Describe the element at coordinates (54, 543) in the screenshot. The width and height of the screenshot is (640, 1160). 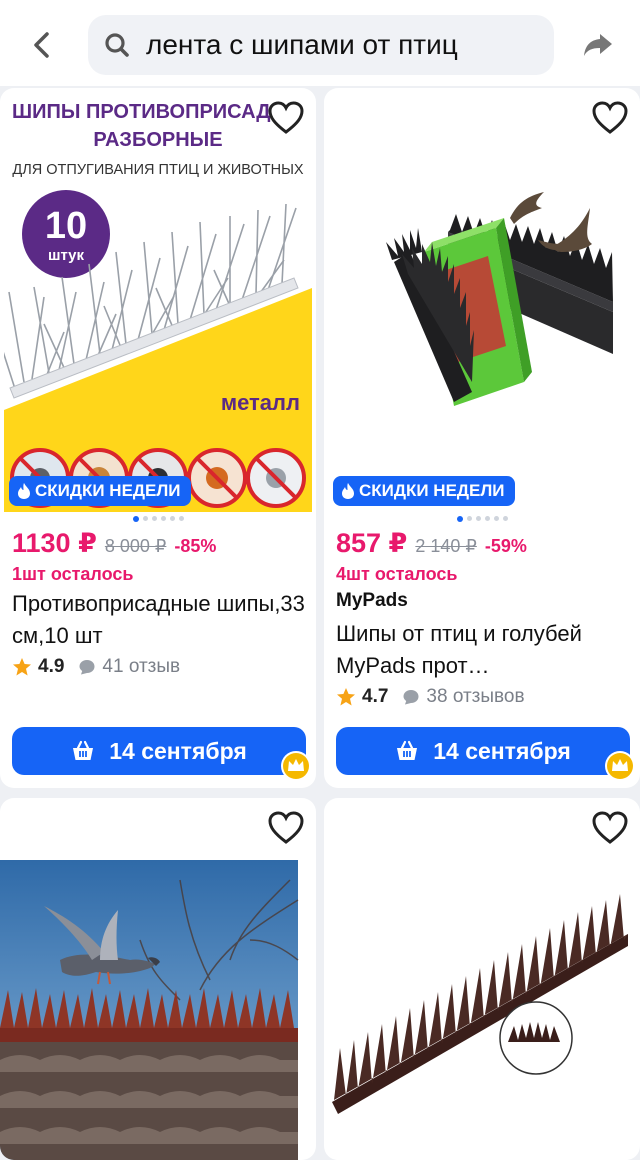
I see `price: 1130 ₽` at that location.